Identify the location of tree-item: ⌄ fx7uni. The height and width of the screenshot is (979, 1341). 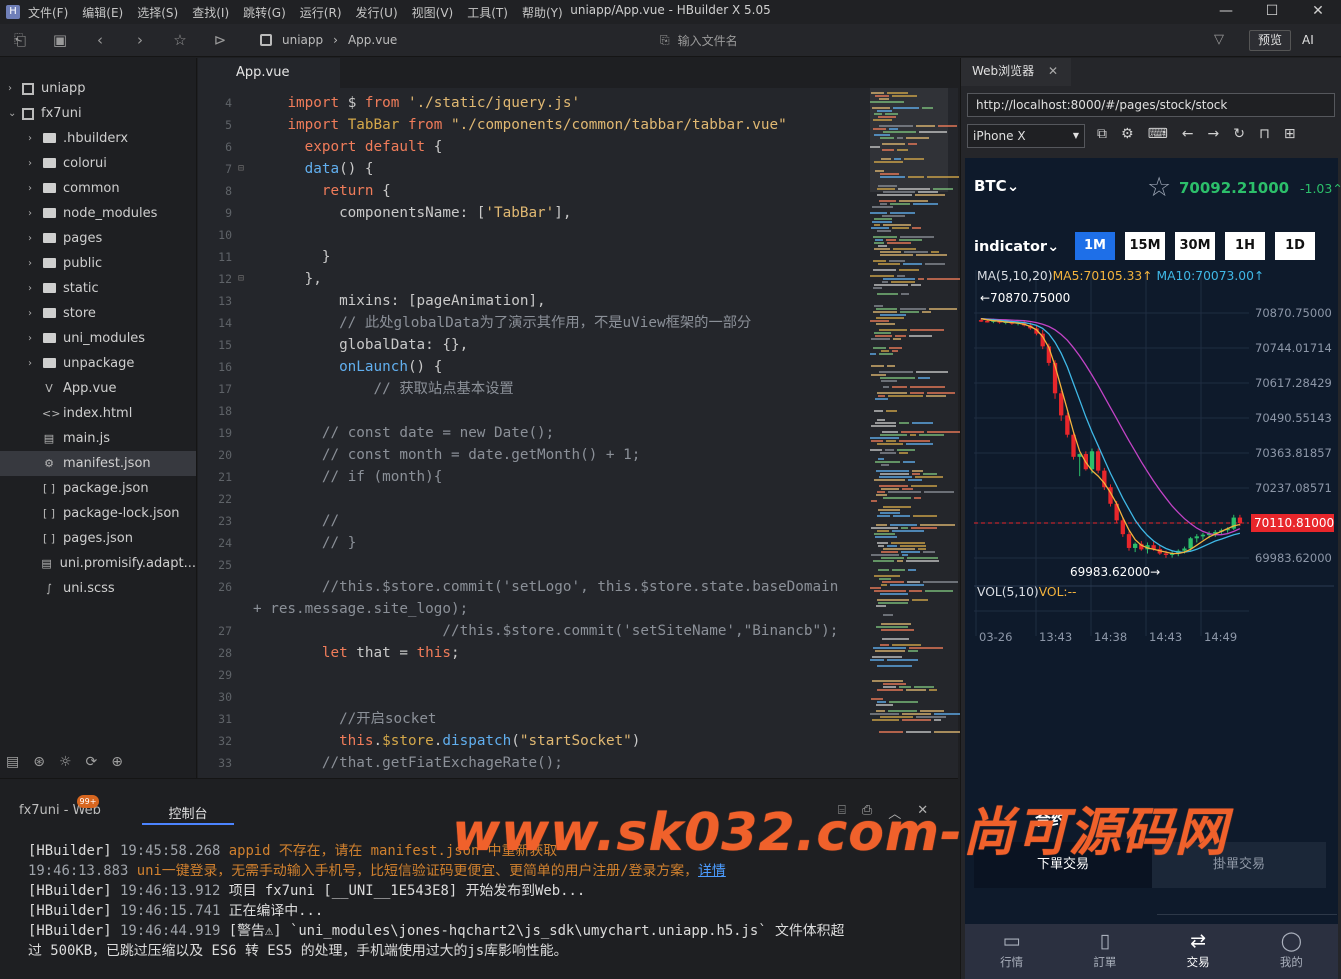
(98, 113).